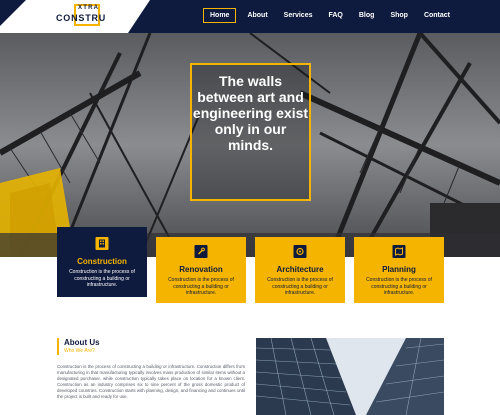  What do you see at coordinates (335, 15) in the screenshot?
I see `nav-faq: FAQ` at bounding box center [335, 15].